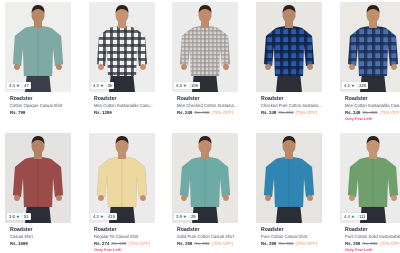  I want to click on rating-count: 29, so click(193, 216).